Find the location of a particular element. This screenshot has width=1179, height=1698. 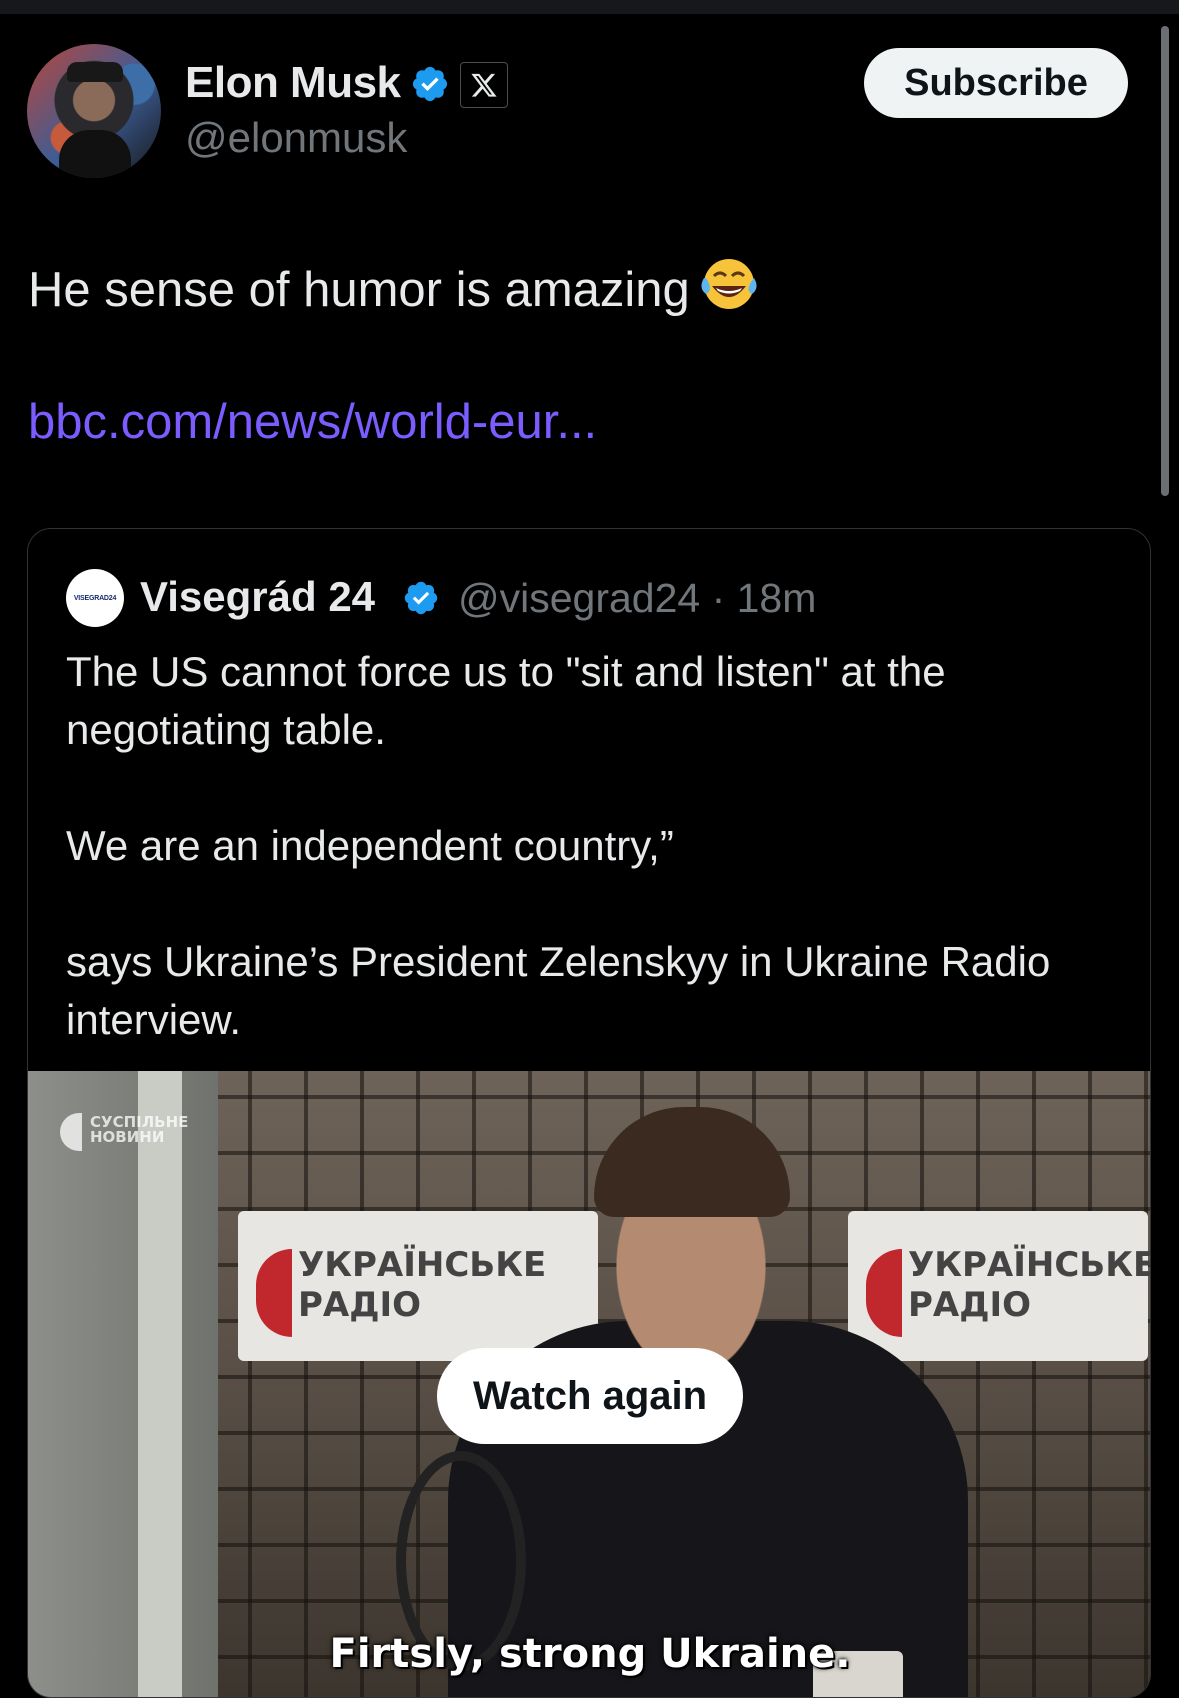

author-display-name: Elon Musk is located at coordinates (293, 83).